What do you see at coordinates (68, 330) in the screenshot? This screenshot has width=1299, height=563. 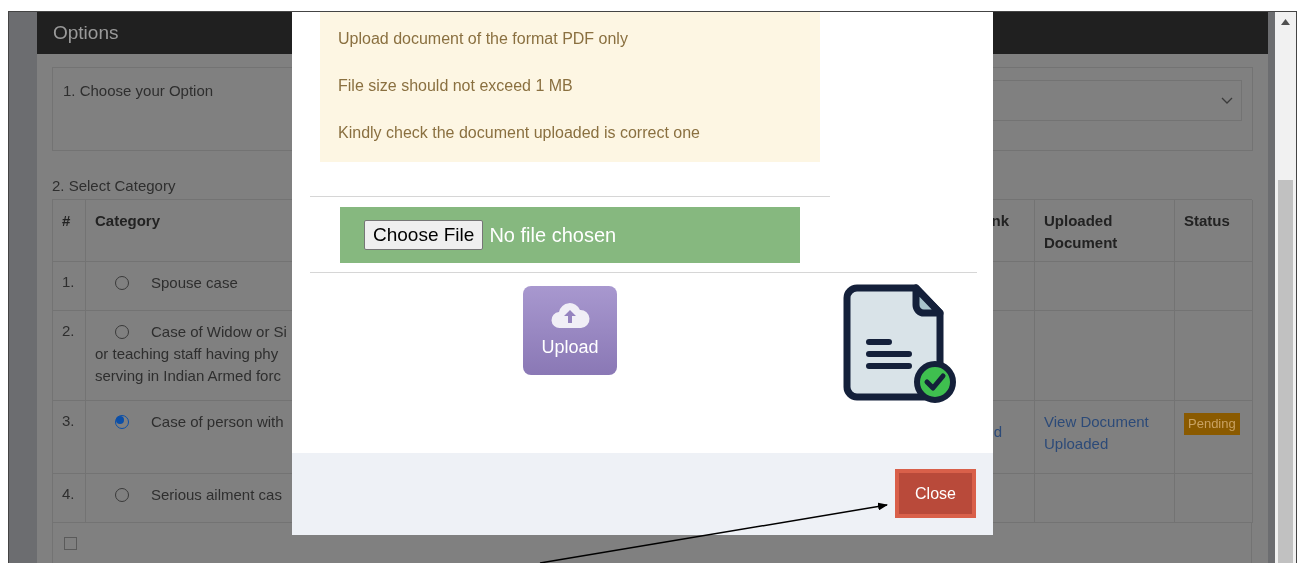 I see `row-number: 2.` at bounding box center [68, 330].